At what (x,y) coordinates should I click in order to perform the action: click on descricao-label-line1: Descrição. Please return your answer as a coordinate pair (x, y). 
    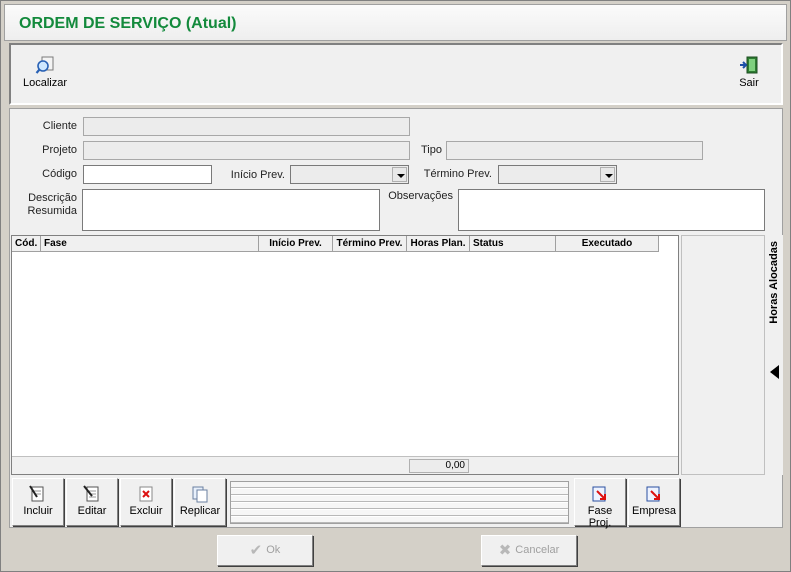
    Looking at the image, I should click on (52, 198).